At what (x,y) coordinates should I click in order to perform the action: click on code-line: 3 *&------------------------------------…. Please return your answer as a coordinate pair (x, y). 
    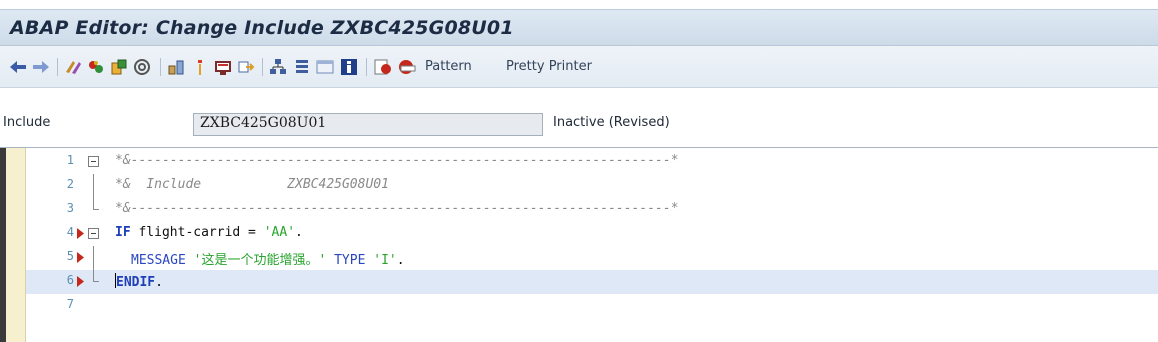
    Looking at the image, I should click on (592, 210).